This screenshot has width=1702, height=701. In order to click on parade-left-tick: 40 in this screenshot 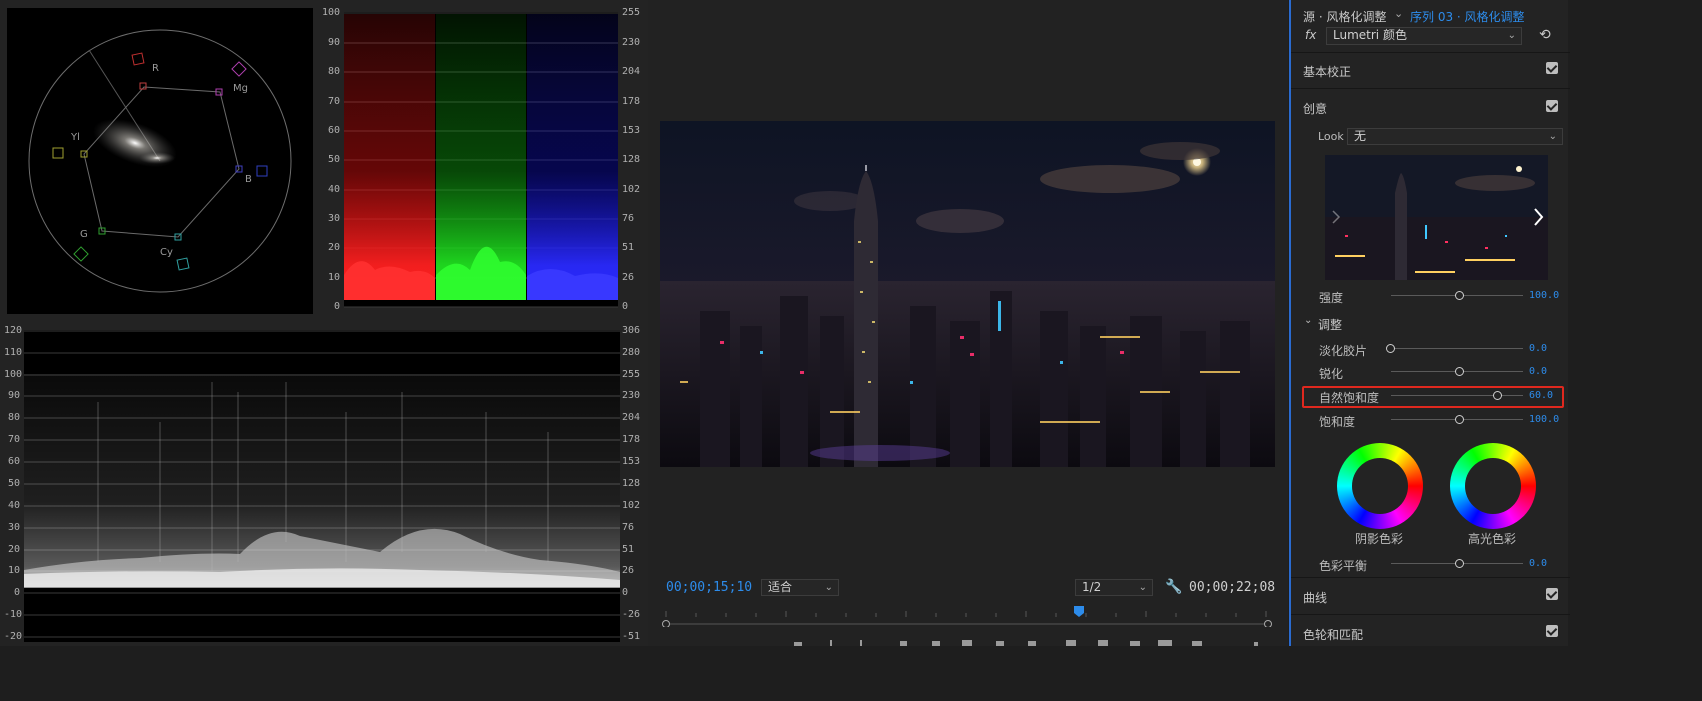, I will do `click(334, 189)`.